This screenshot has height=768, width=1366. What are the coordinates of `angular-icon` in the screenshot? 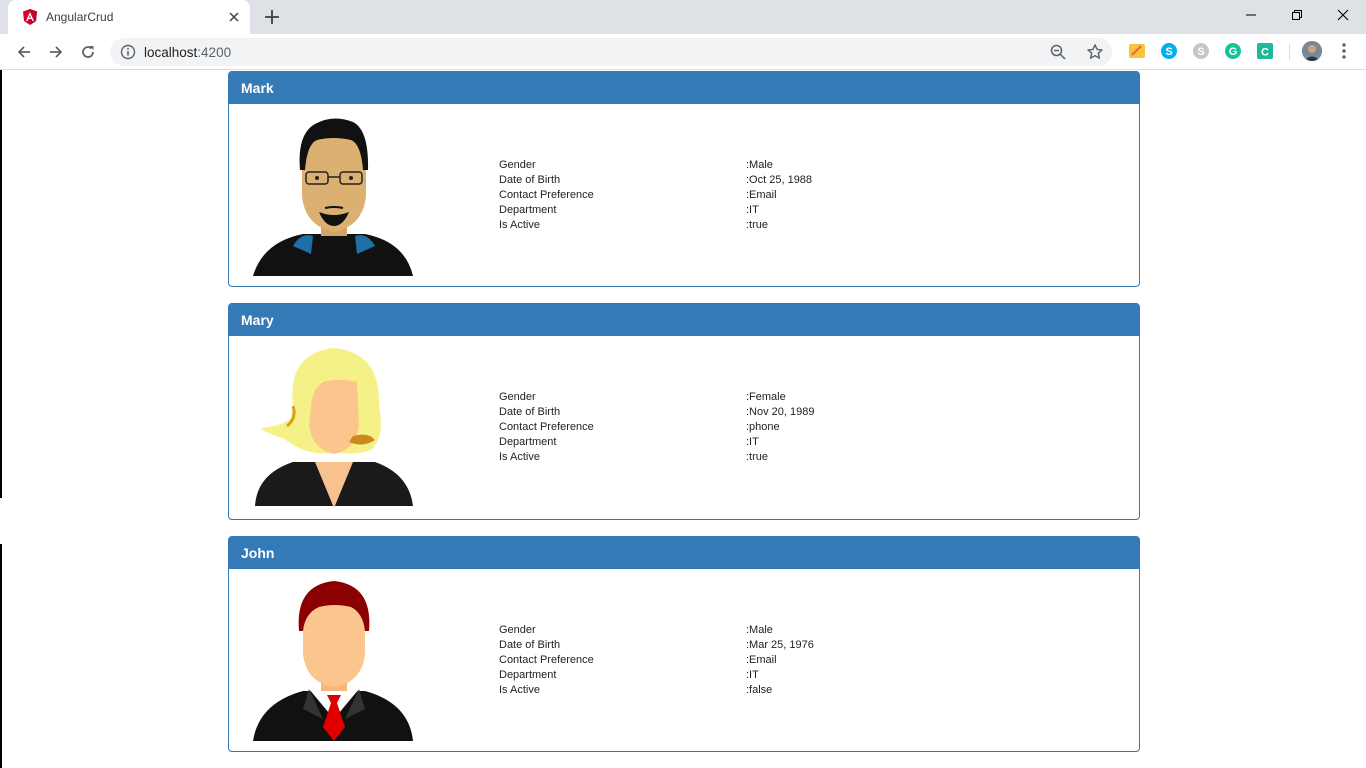 It's located at (30, 17).